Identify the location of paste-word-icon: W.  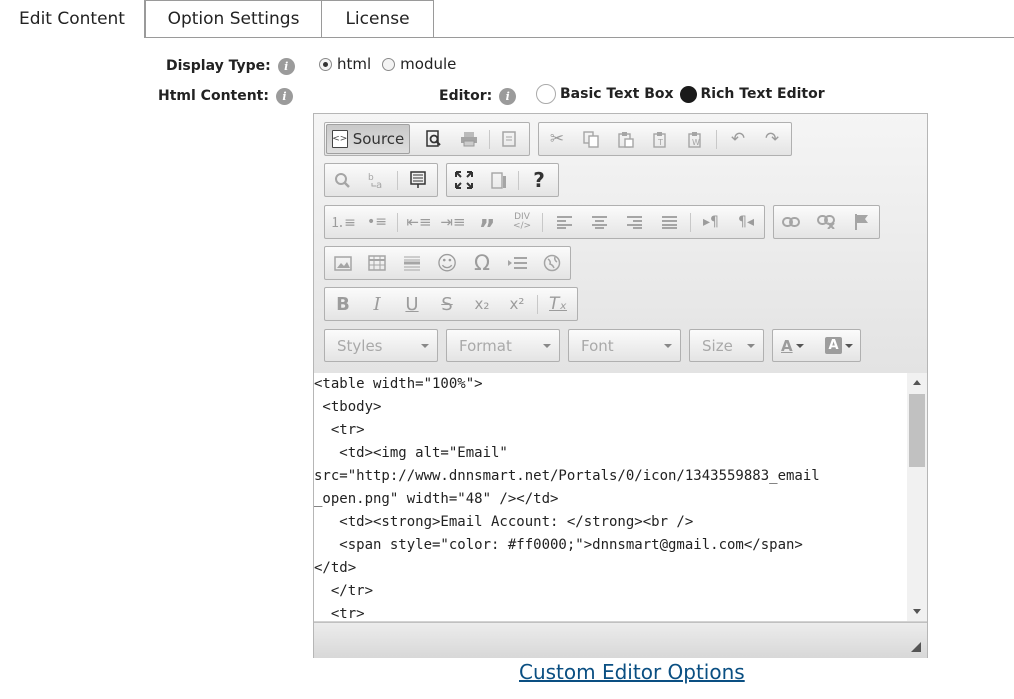
(696, 139).